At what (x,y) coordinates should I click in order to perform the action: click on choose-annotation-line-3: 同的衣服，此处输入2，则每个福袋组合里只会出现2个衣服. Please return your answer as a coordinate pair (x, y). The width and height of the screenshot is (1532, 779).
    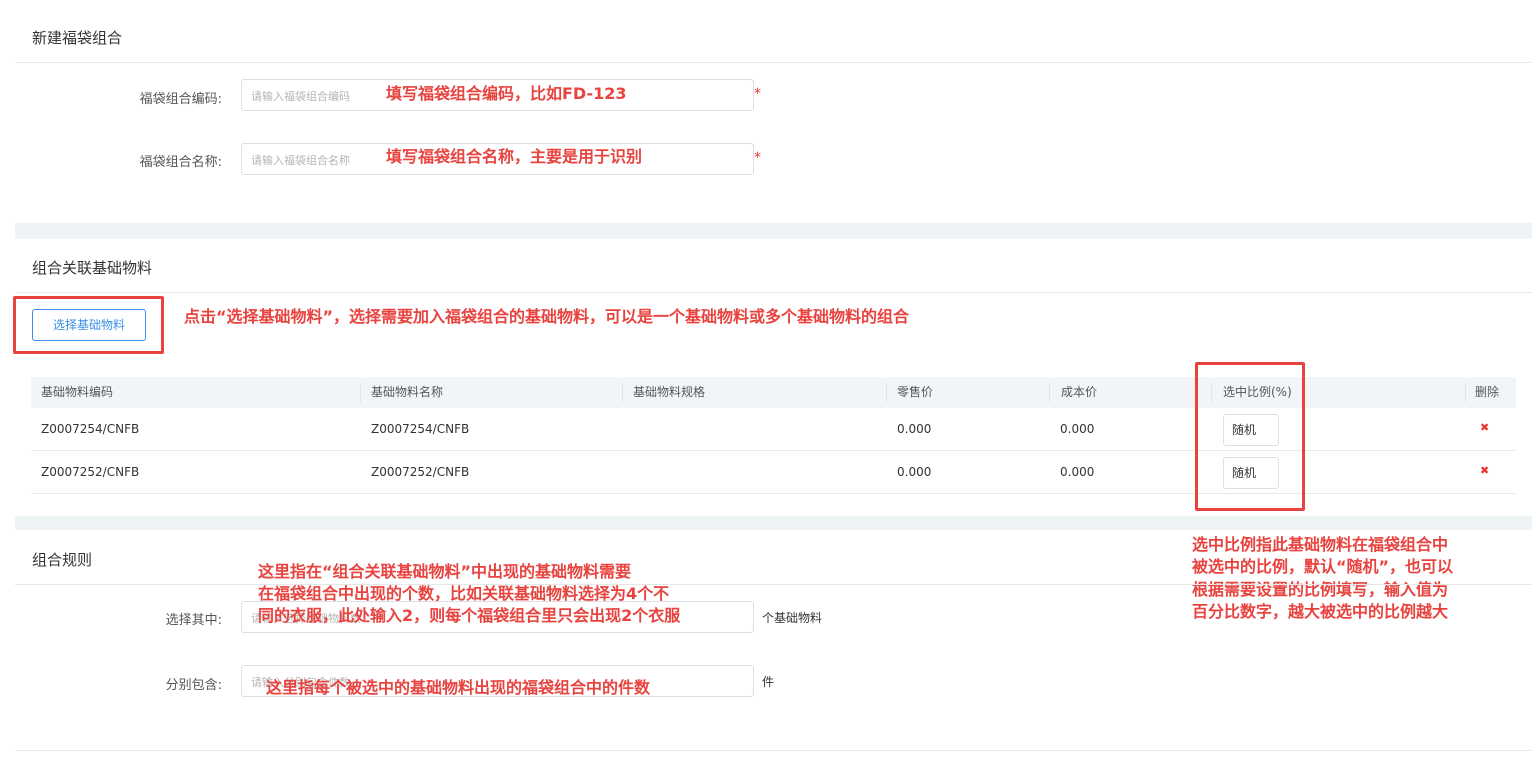
    Looking at the image, I should click on (469, 615).